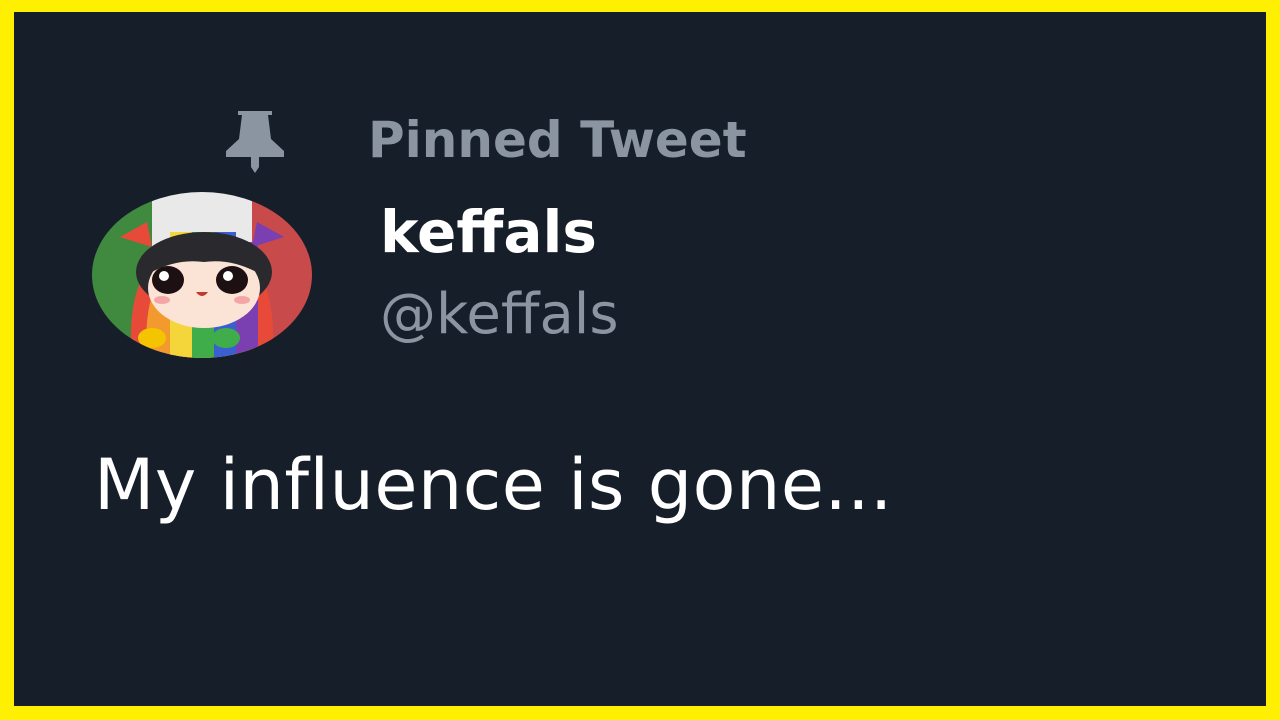  What do you see at coordinates (255, 142) in the screenshot?
I see `pin-icon` at bounding box center [255, 142].